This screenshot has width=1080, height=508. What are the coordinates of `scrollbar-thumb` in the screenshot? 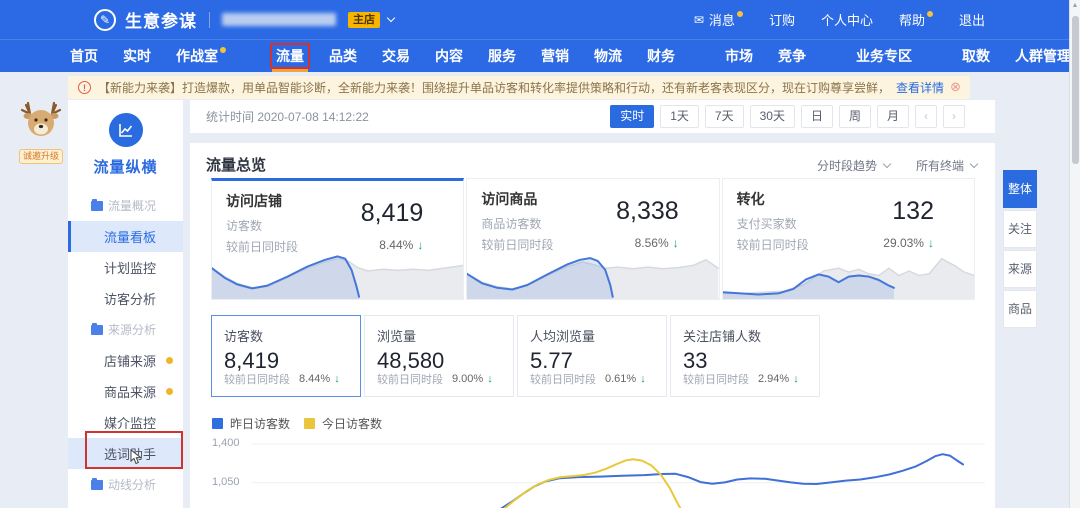 It's located at (1075, 90).